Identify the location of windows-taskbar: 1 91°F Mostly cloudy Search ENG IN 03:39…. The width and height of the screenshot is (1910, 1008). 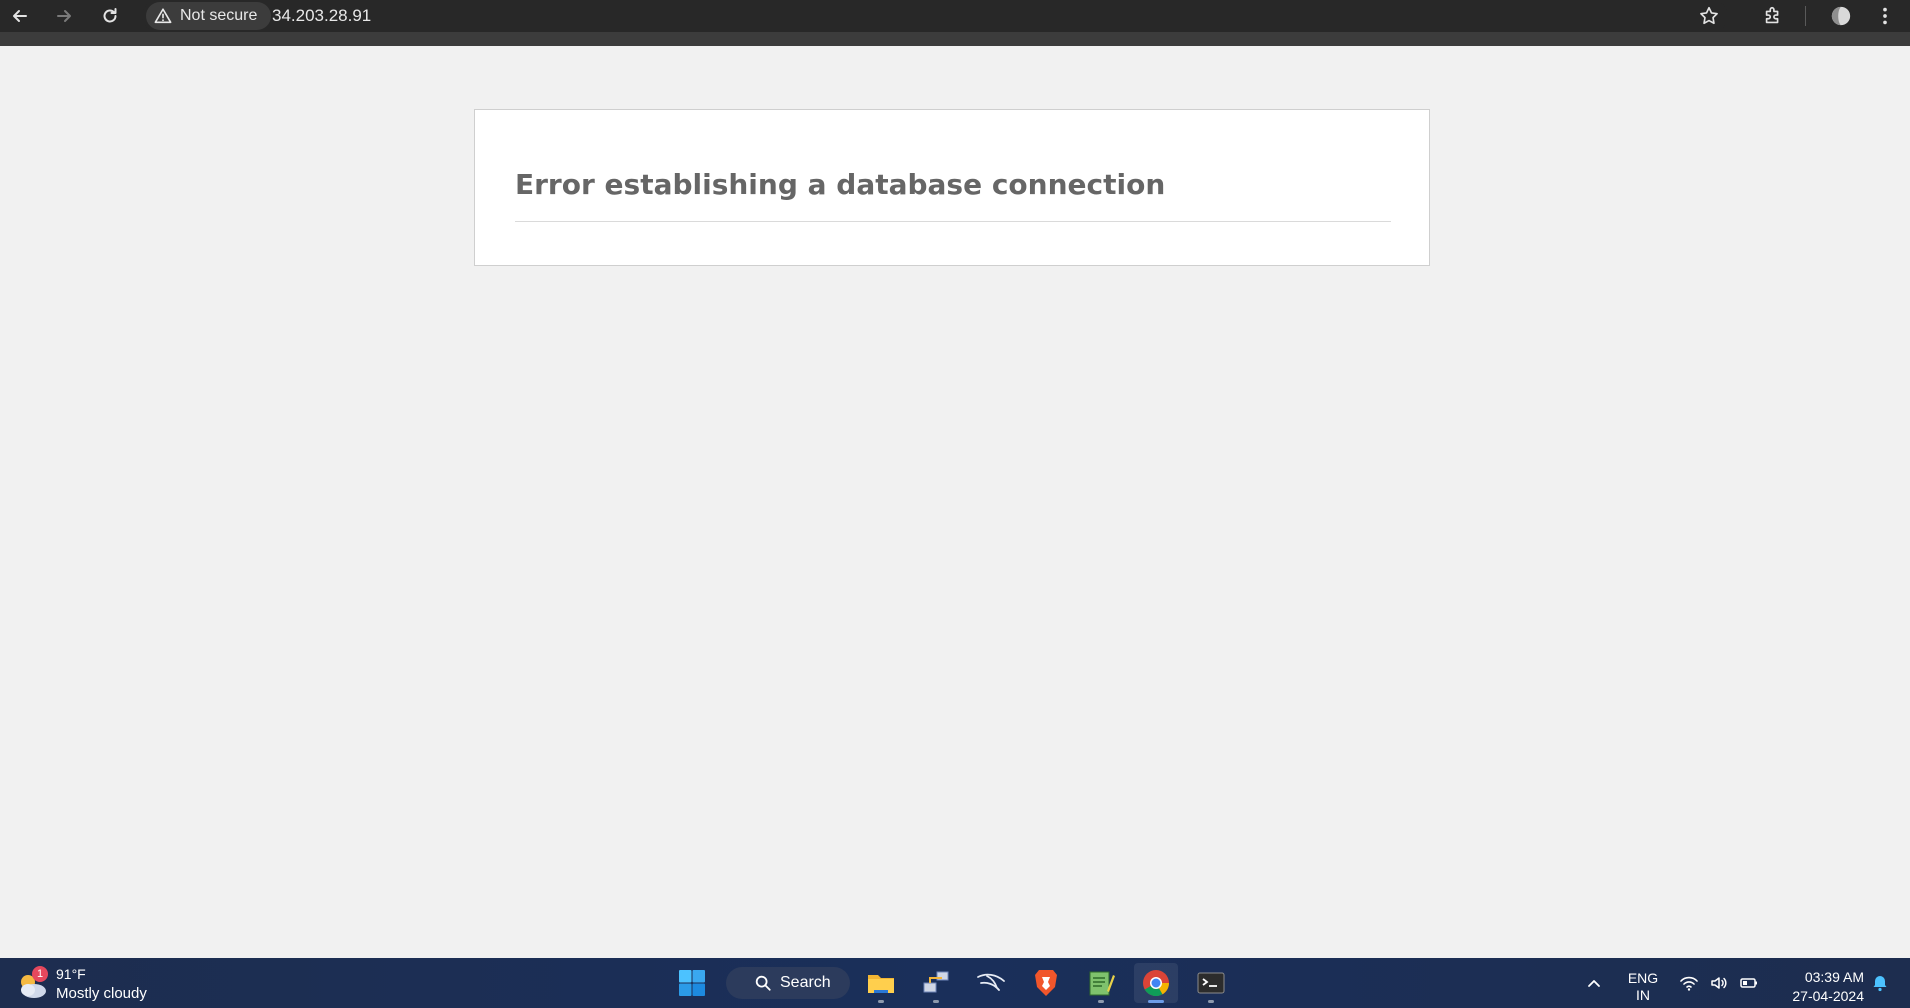
(955, 983).